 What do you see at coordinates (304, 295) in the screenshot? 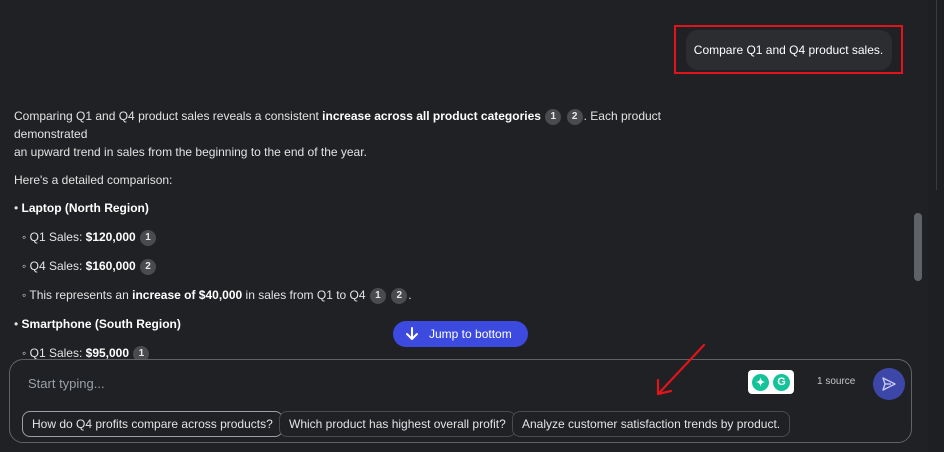
I see `increase-text: in sales from Q1 to Q4` at bounding box center [304, 295].